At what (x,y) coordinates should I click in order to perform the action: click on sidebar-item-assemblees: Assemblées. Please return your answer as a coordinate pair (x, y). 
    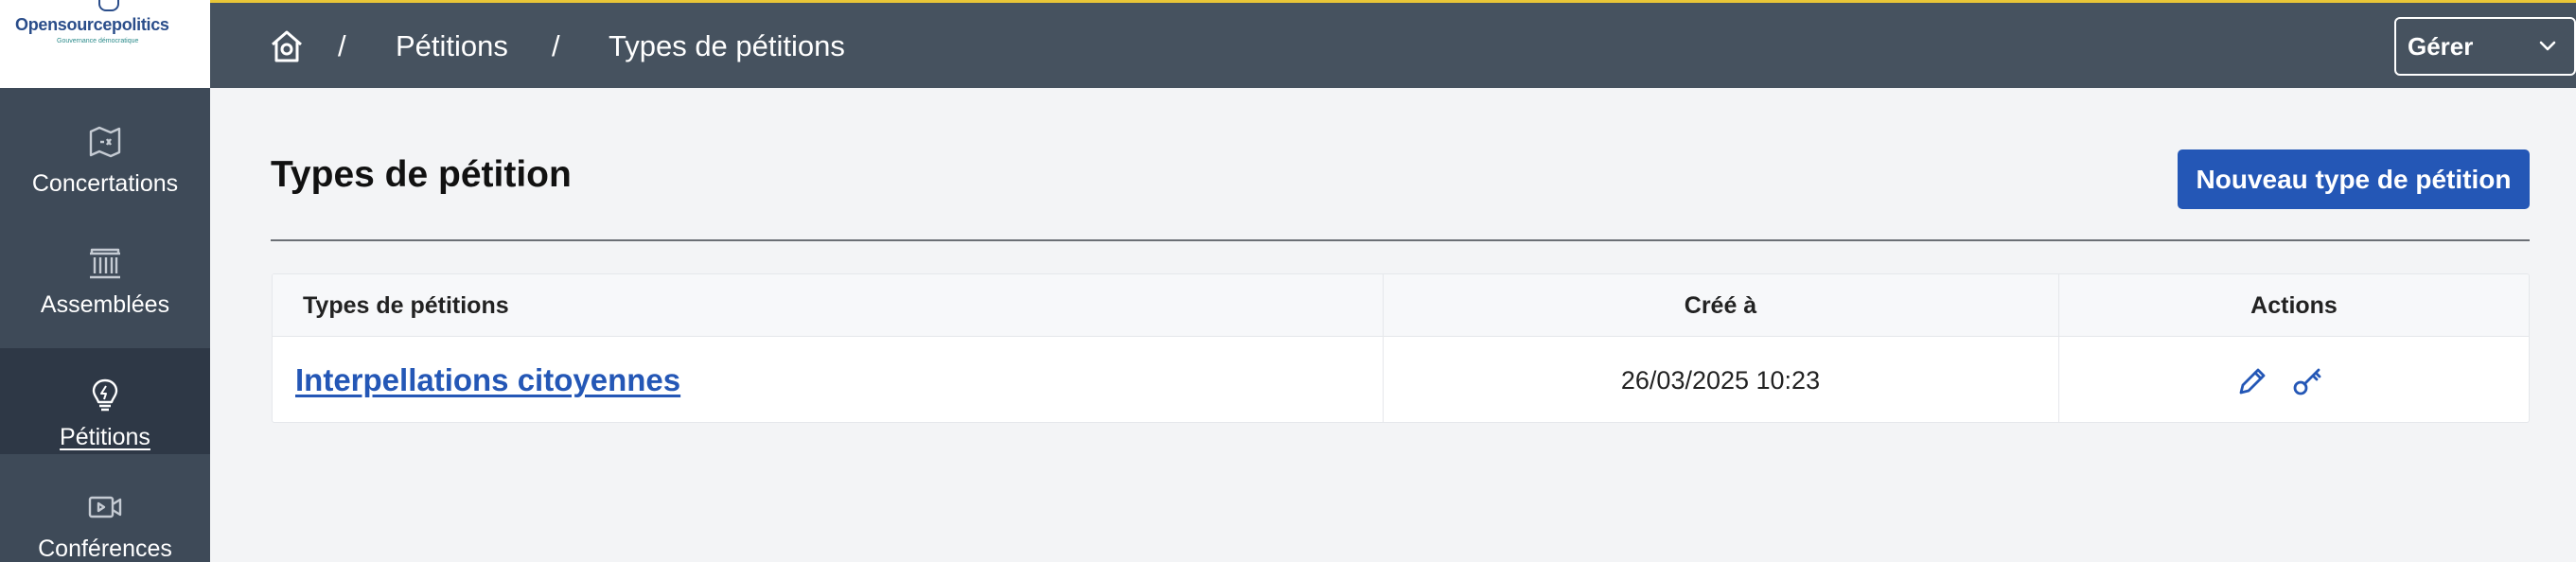
    Looking at the image, I should click on (105, 269).